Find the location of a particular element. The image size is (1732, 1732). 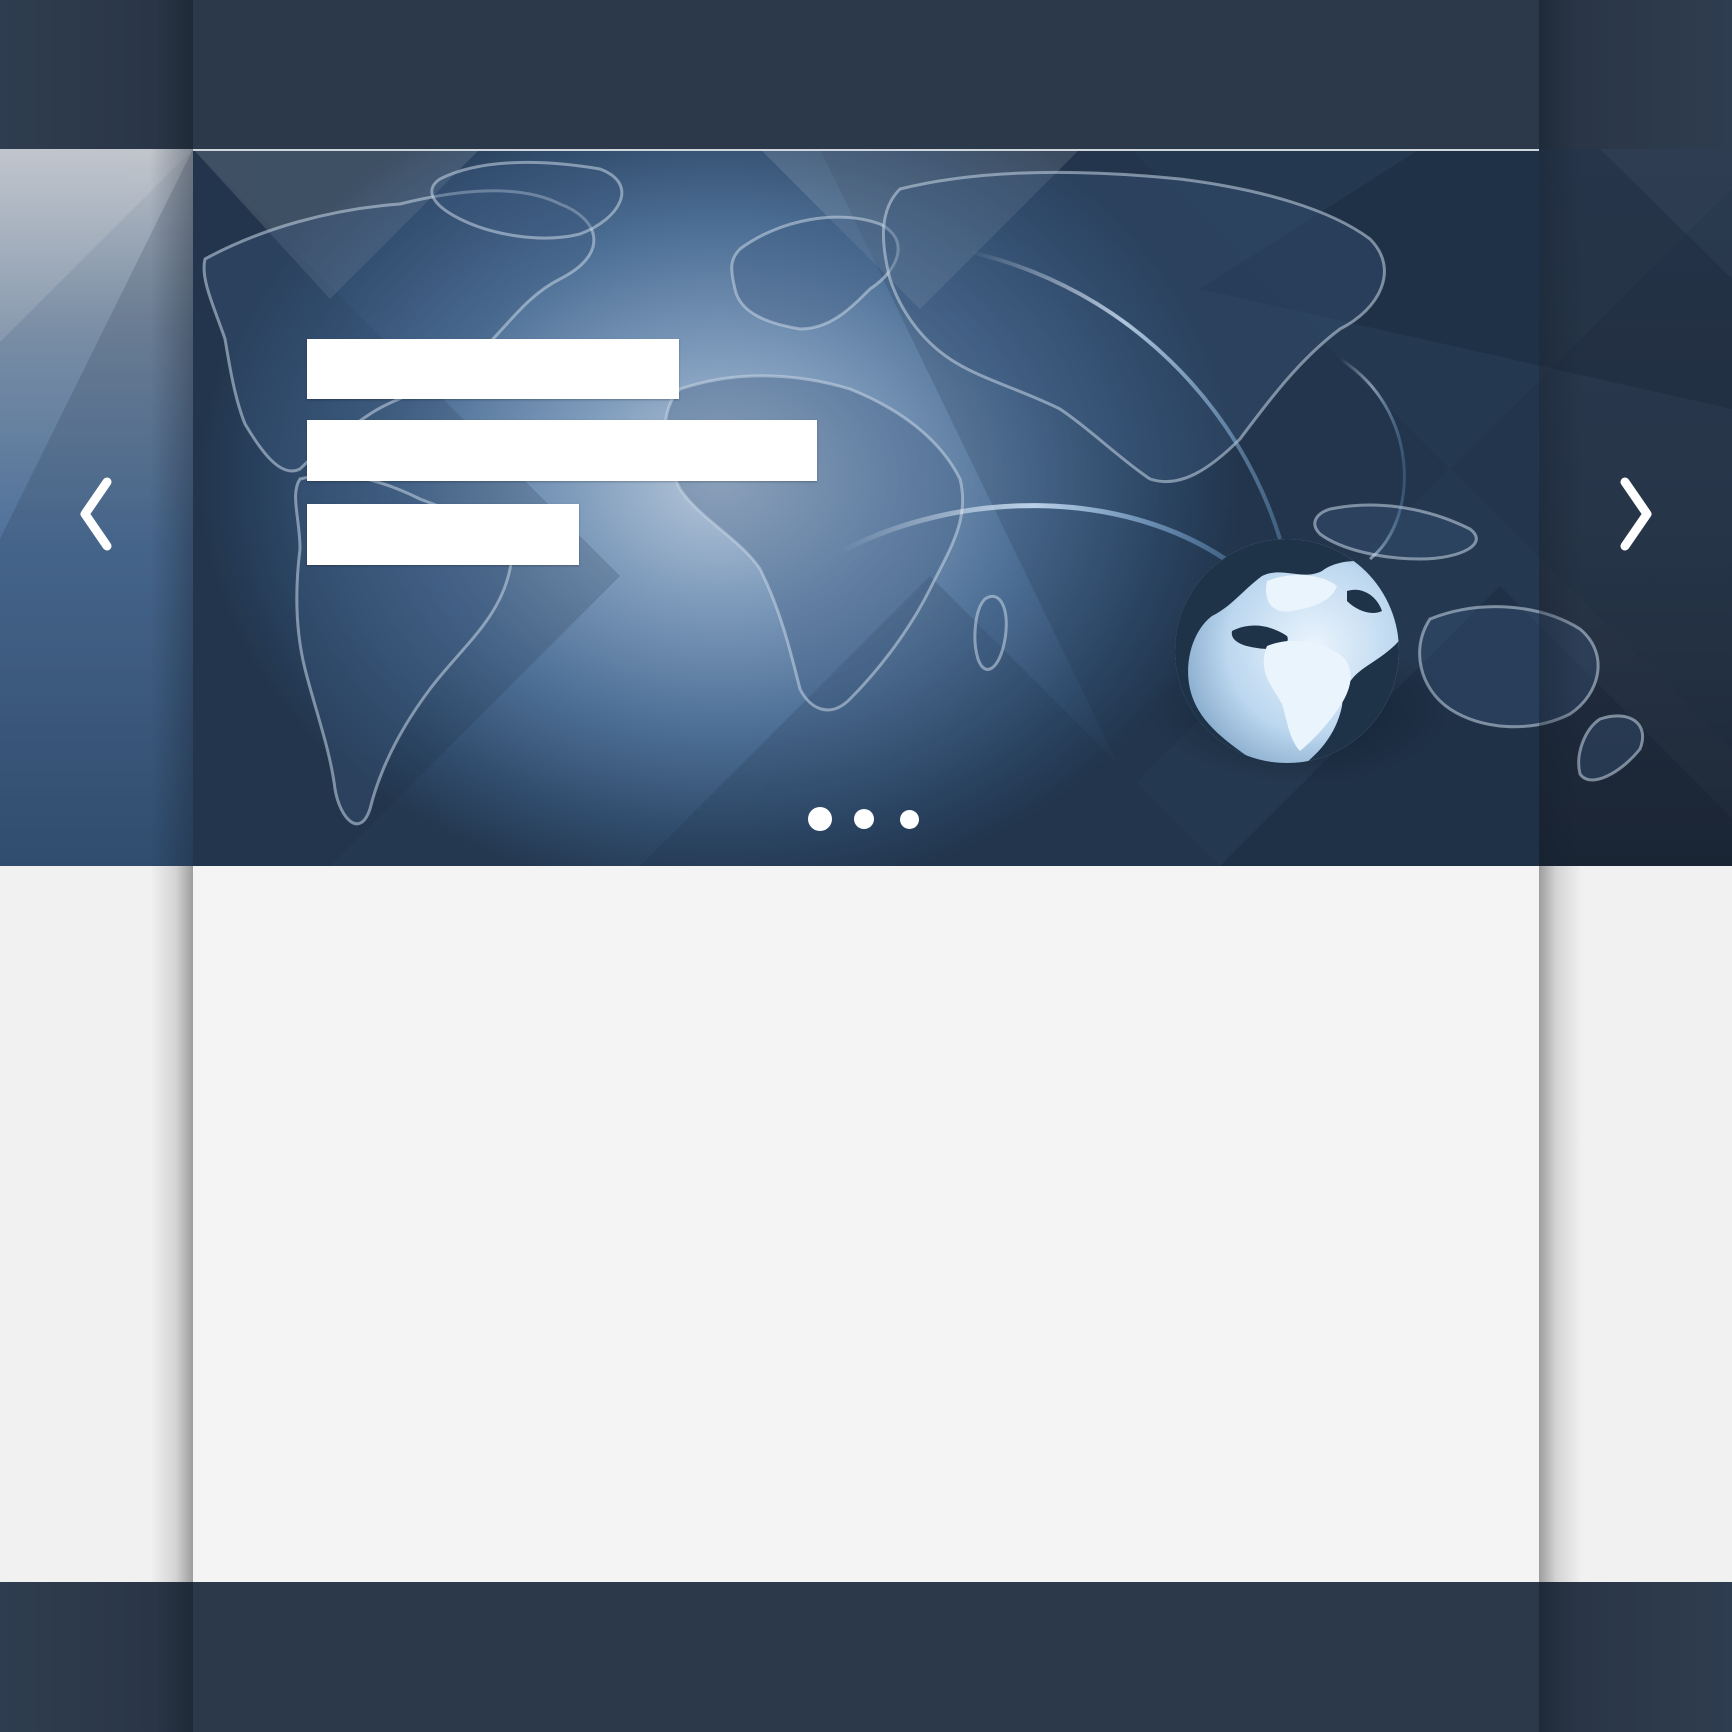

slider-prev-button is located at coordinates (97, 514).